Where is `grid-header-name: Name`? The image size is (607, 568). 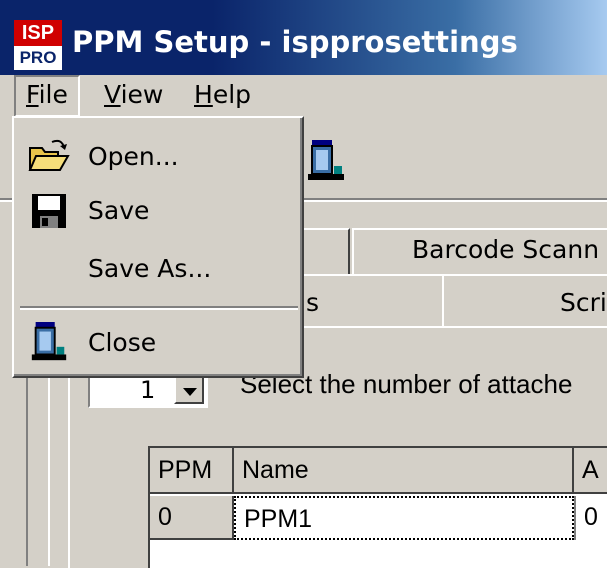 grid-header-name: Name is located at coordinates (404, 471).